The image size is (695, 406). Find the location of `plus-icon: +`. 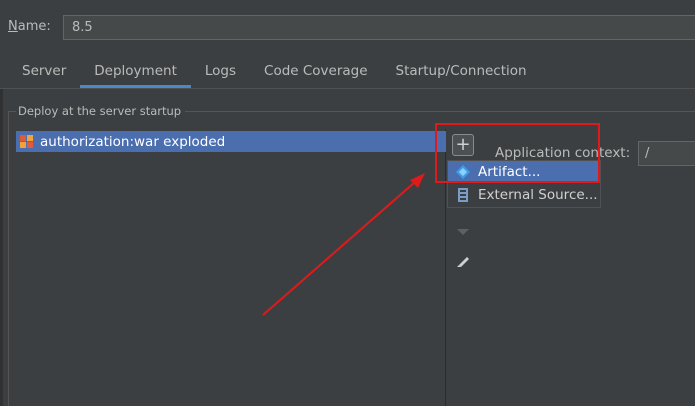

plus-icon: + is located at coordinates (463, 144).